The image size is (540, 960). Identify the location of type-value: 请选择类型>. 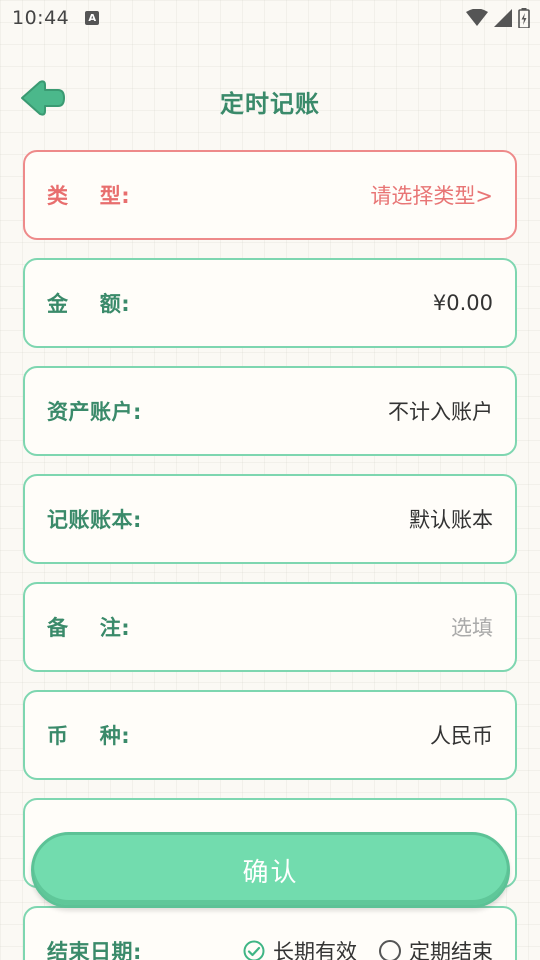
(431, 195).